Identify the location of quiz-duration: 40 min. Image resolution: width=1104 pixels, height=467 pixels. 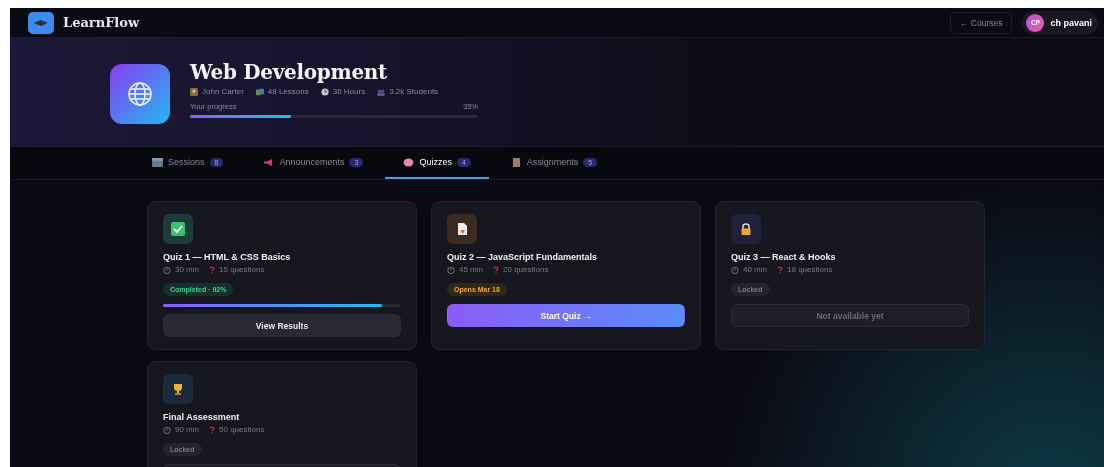
(755, 269).